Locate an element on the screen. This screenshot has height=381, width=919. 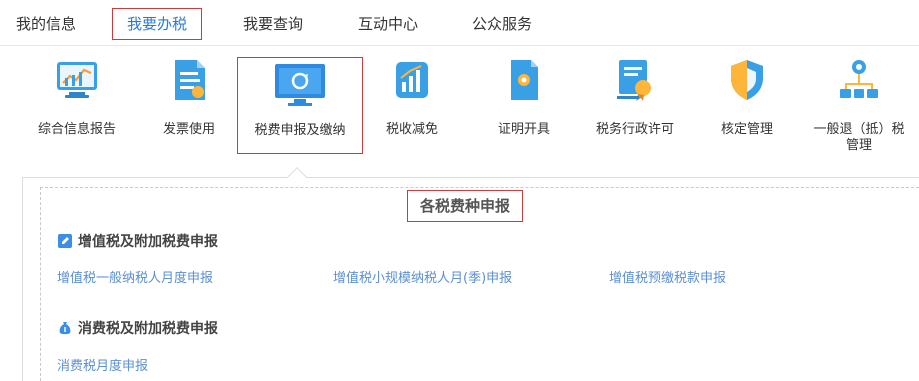
service-tax-declaration-payment: 税费申报及缴纳 is located at coordinates (300, 105).